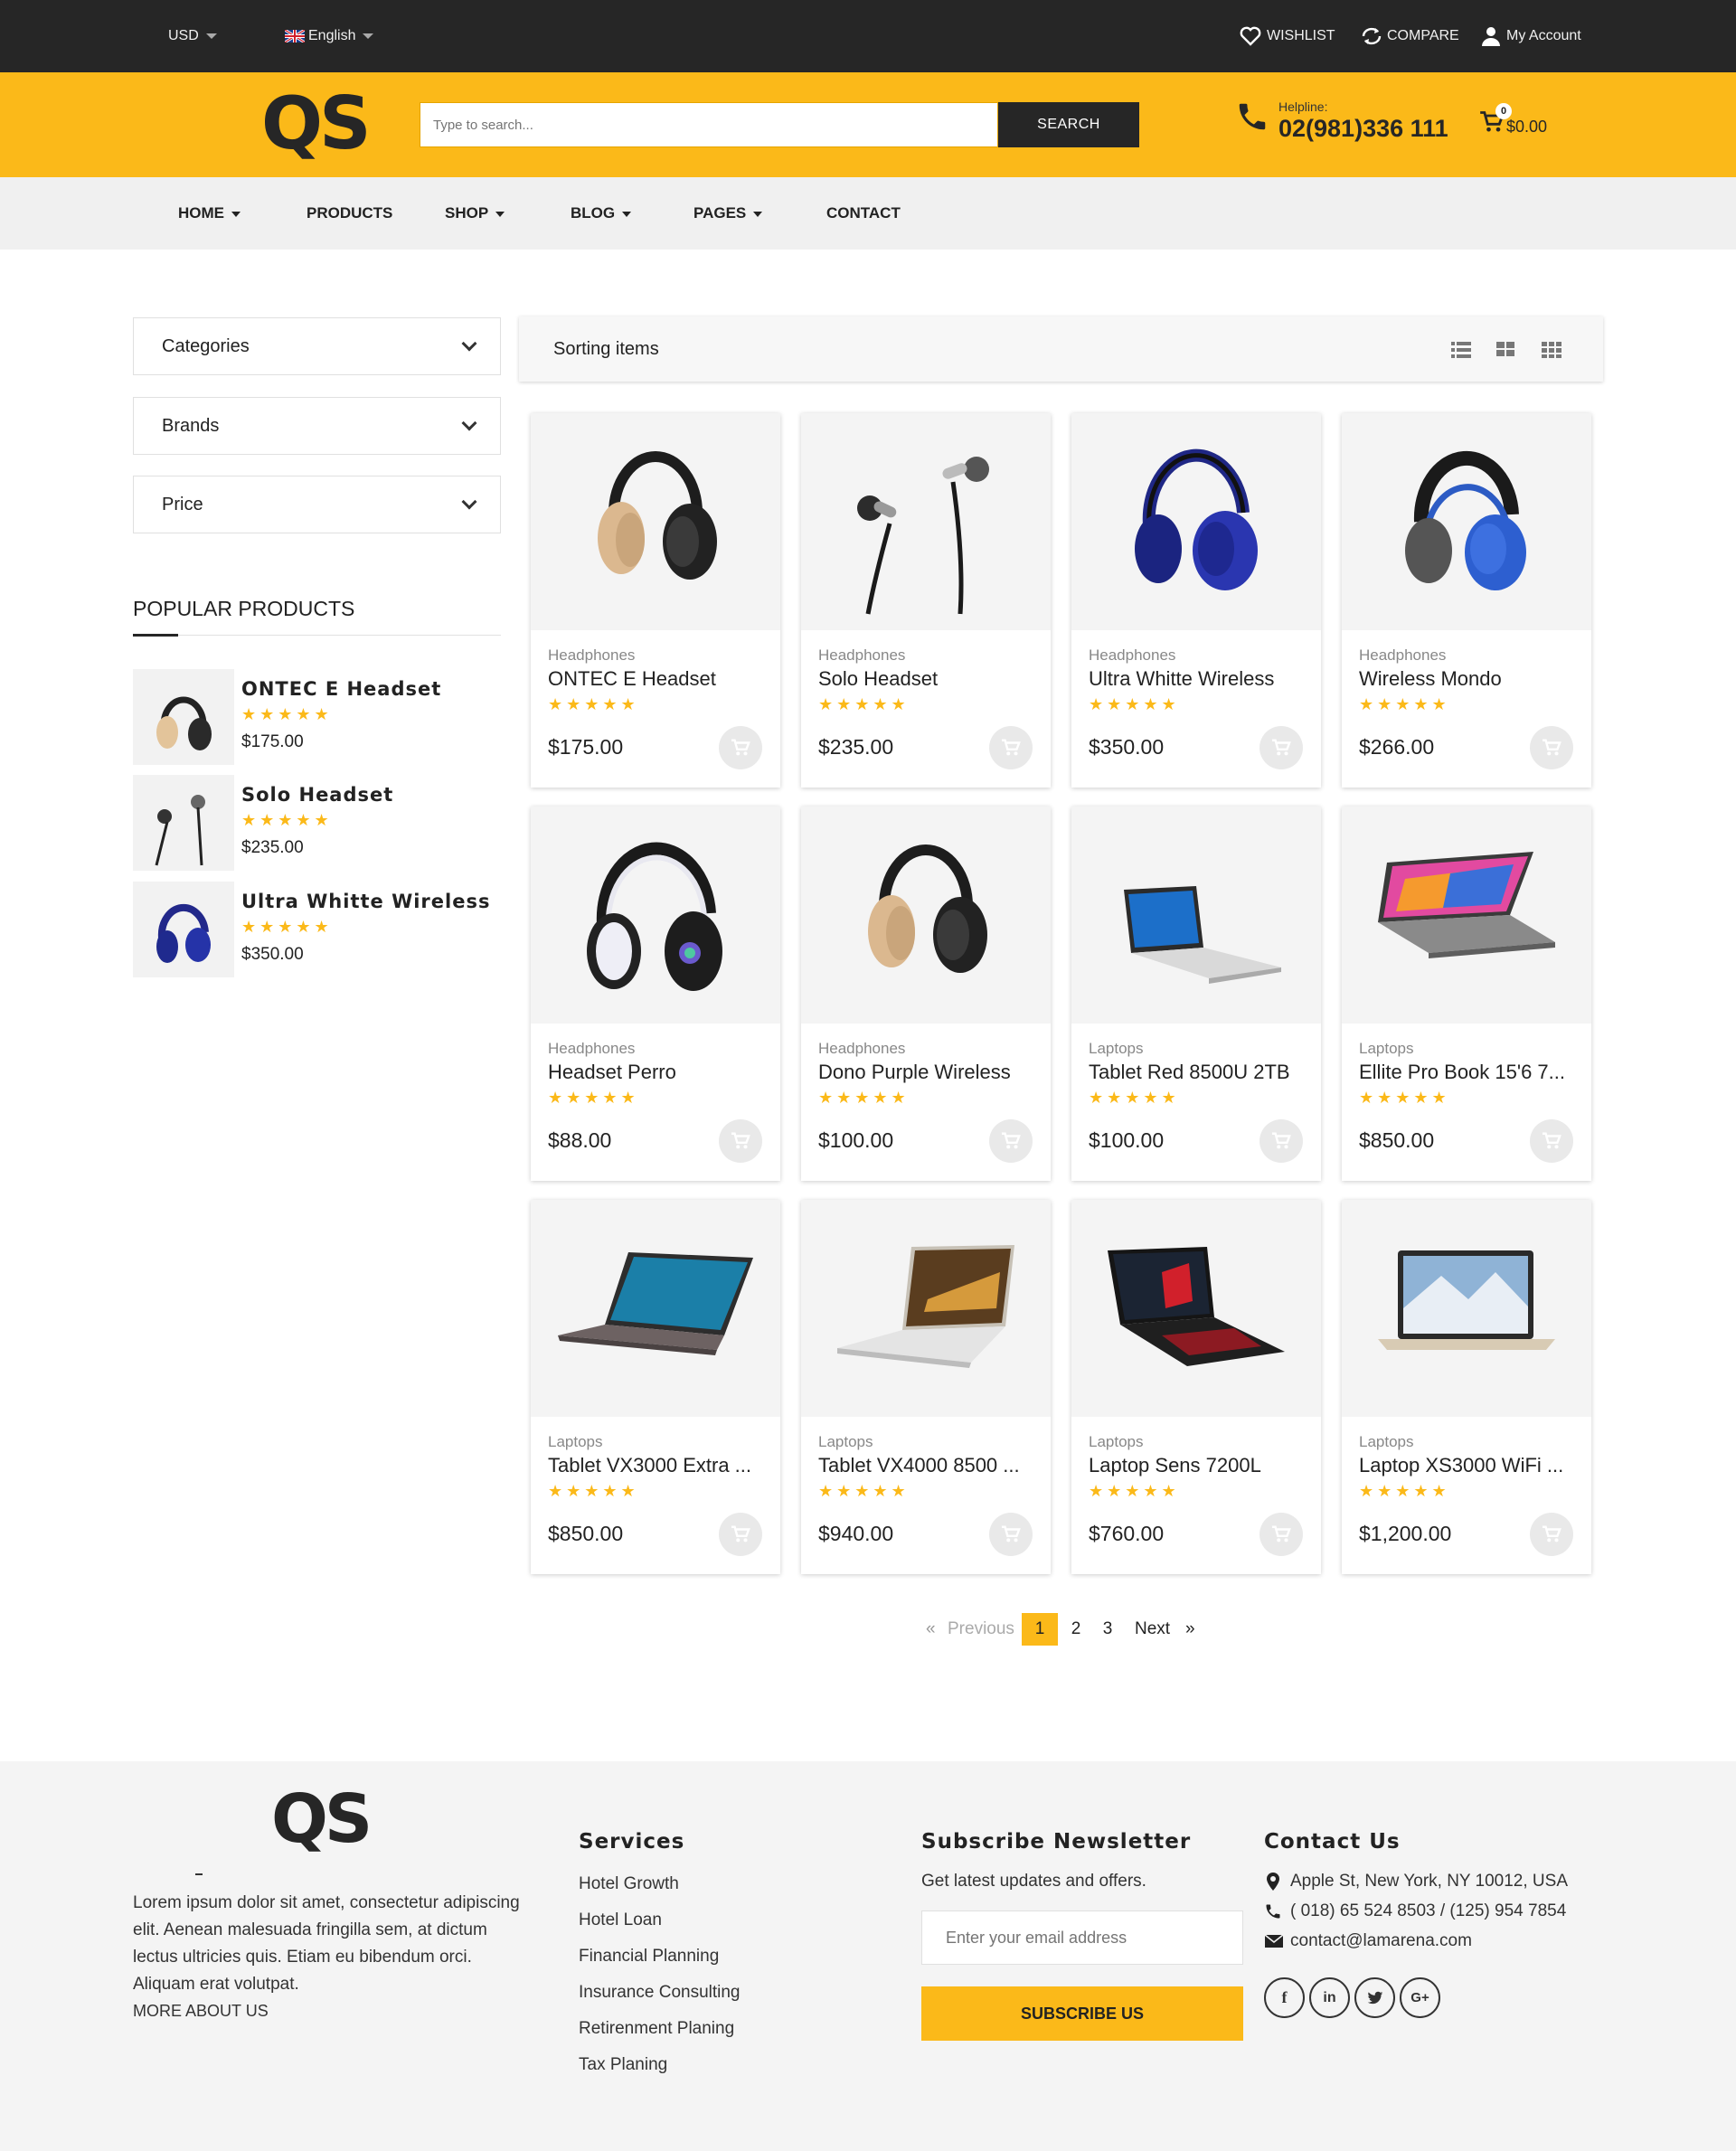 The image size is (1736, 2151). What do you see at coordinates (322, 1819) in the screenshot?
I see `footer-logo: QS` at bounding box center [322, 1819].